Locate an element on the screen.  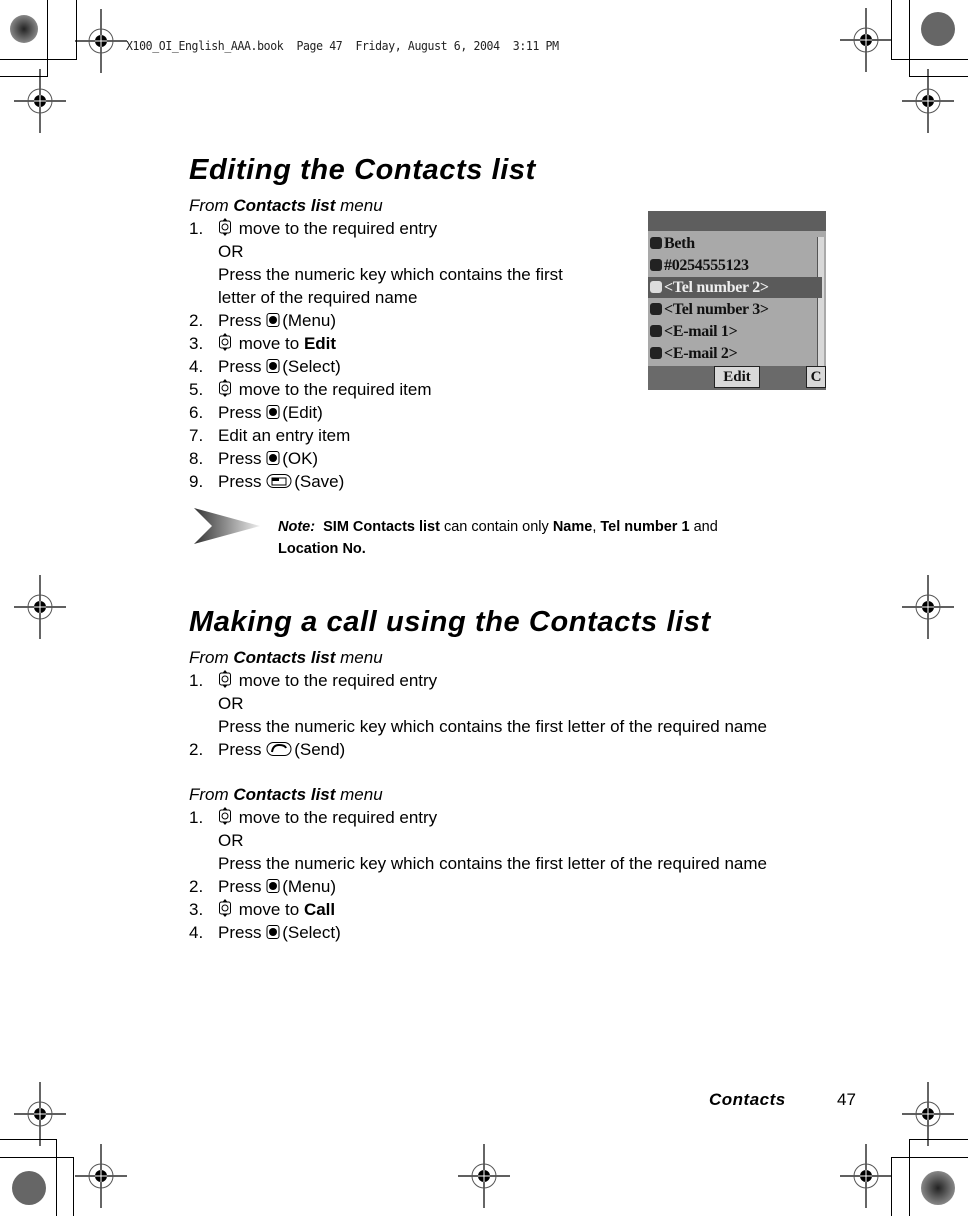
step-number: 5. is located at coordinates (196, 389).